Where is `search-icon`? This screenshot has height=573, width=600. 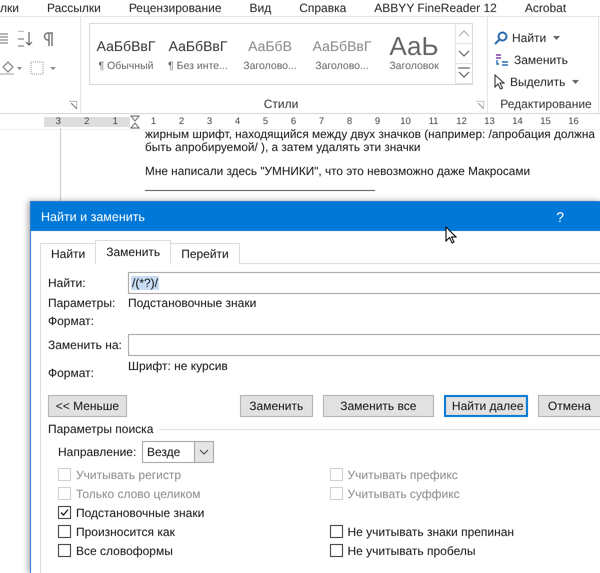 search-icon is located at coordinates (501, 38).